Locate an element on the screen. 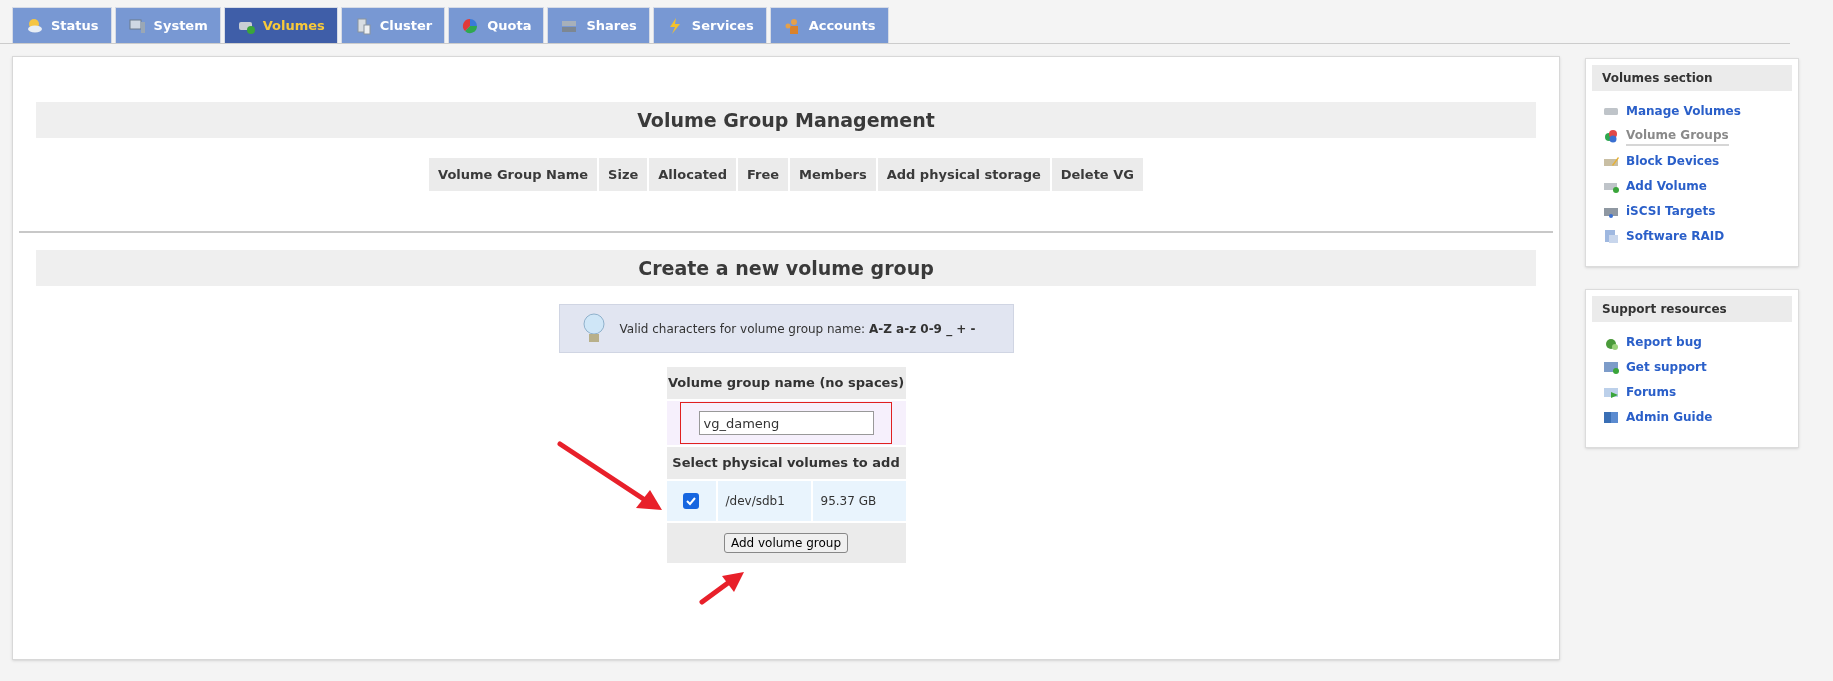  add-volume-group-button: Add volume group is located at coordinates (786, 543).